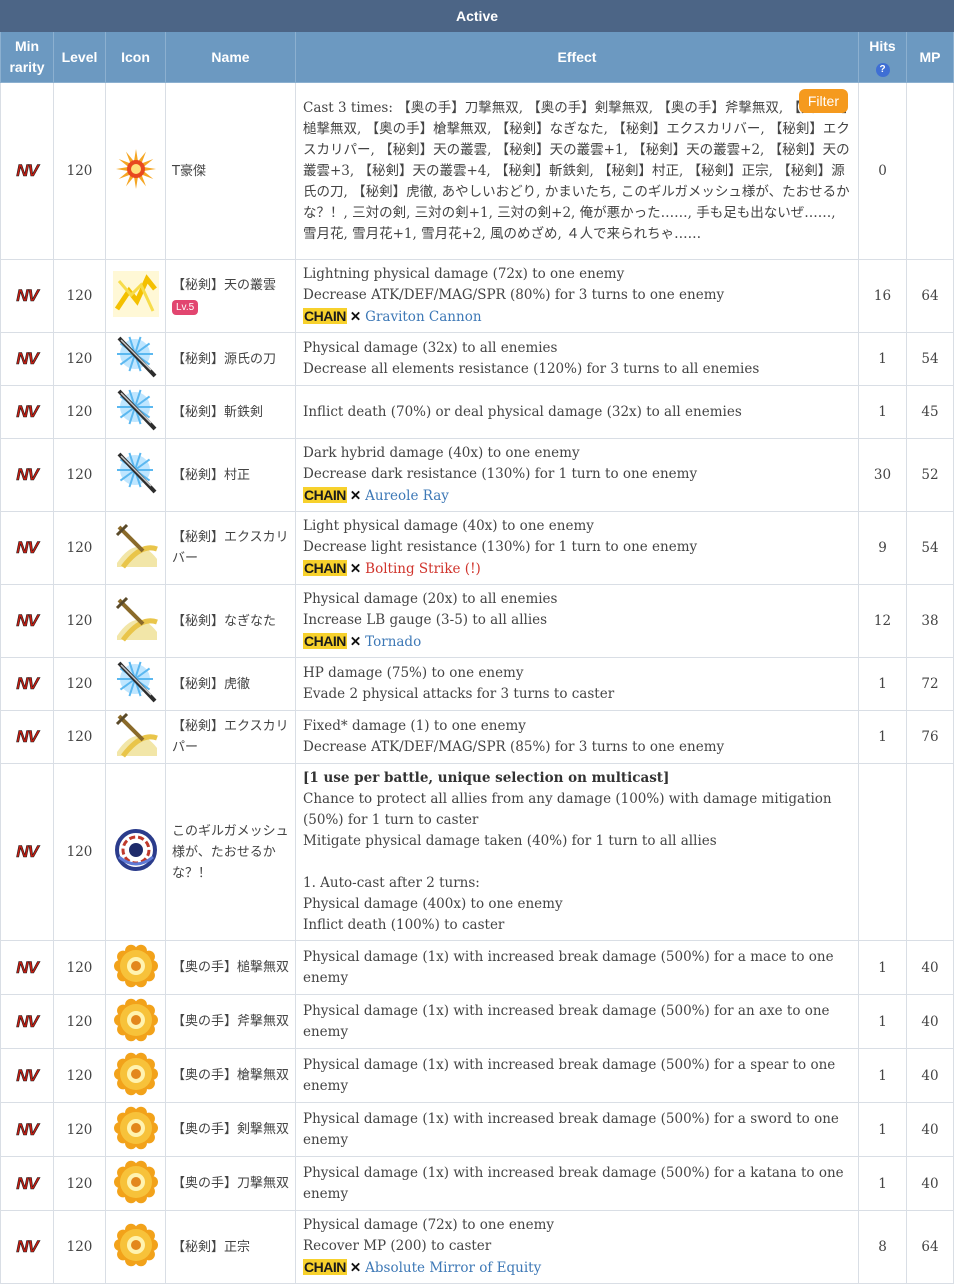  What do you see at coordinates (230, 57) in the screenshot?
I see `column-header-name: Name` at bounding box center [230, 57].